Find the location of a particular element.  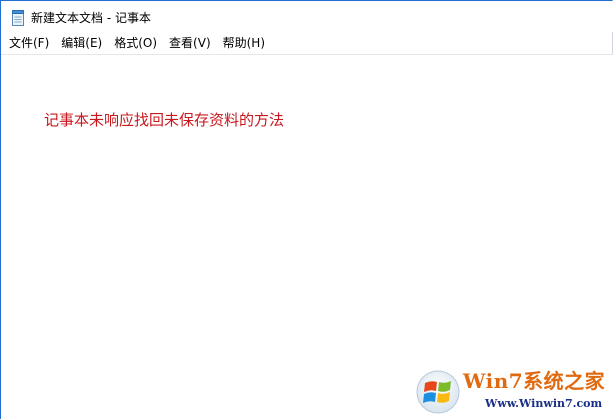

watermark-brand: Win7系统之家 is located at coordinates (534, 381).